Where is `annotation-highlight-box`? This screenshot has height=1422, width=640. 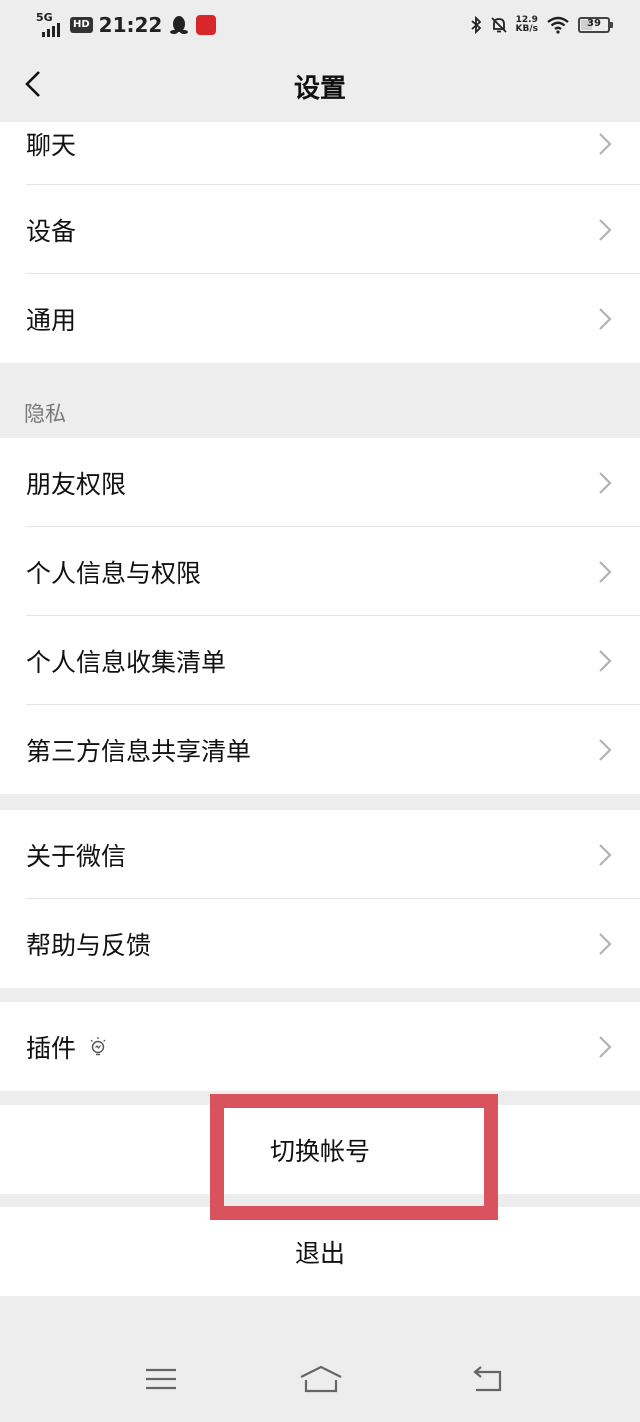 annotation-highlight-box is located at coordinates (354, 1157).